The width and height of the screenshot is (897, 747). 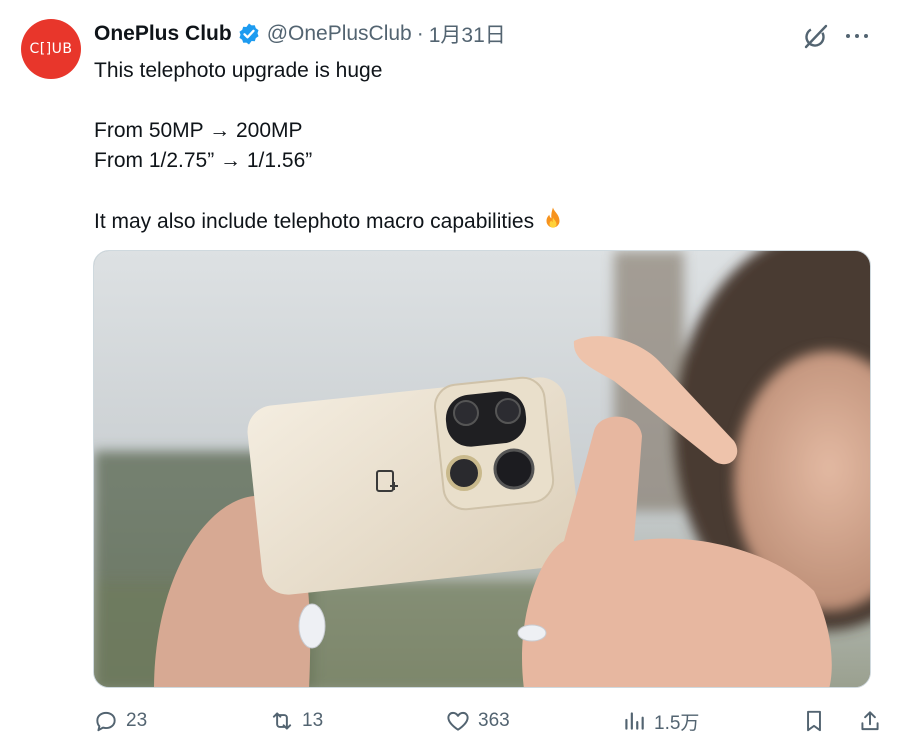 What do you see at coordinates (120, 721) in the screenshot?
I see `reply-button: 23` at bounding box center [120, 721].